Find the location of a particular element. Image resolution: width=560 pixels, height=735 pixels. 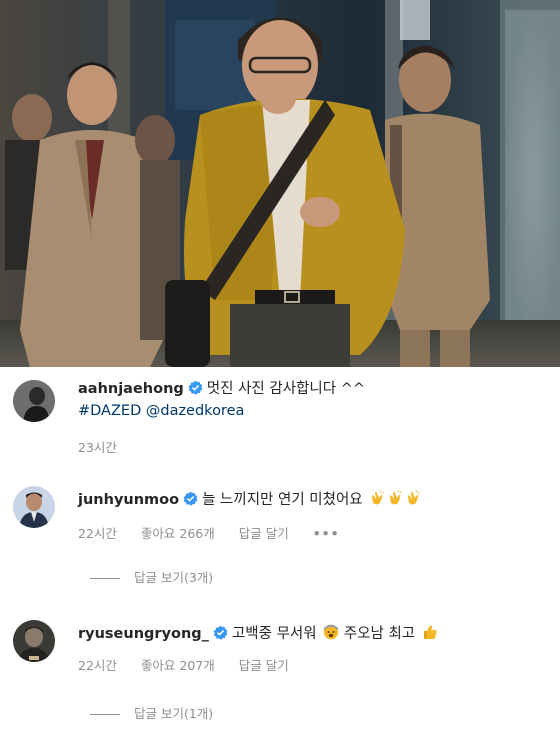

view-replies-button: 답글 보기(1개) is located at coordinates (151, 714).